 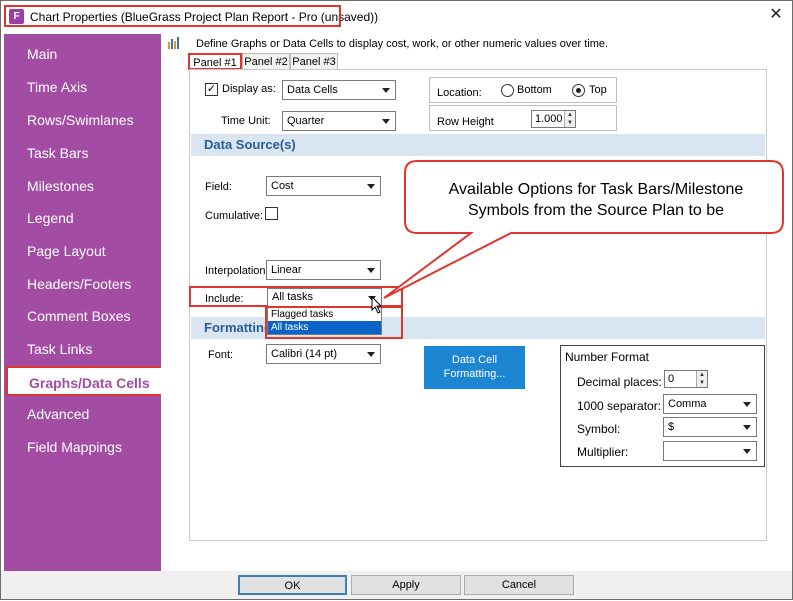 I want to click on display-as-value: Data Cells, so click(x=312, y=90).